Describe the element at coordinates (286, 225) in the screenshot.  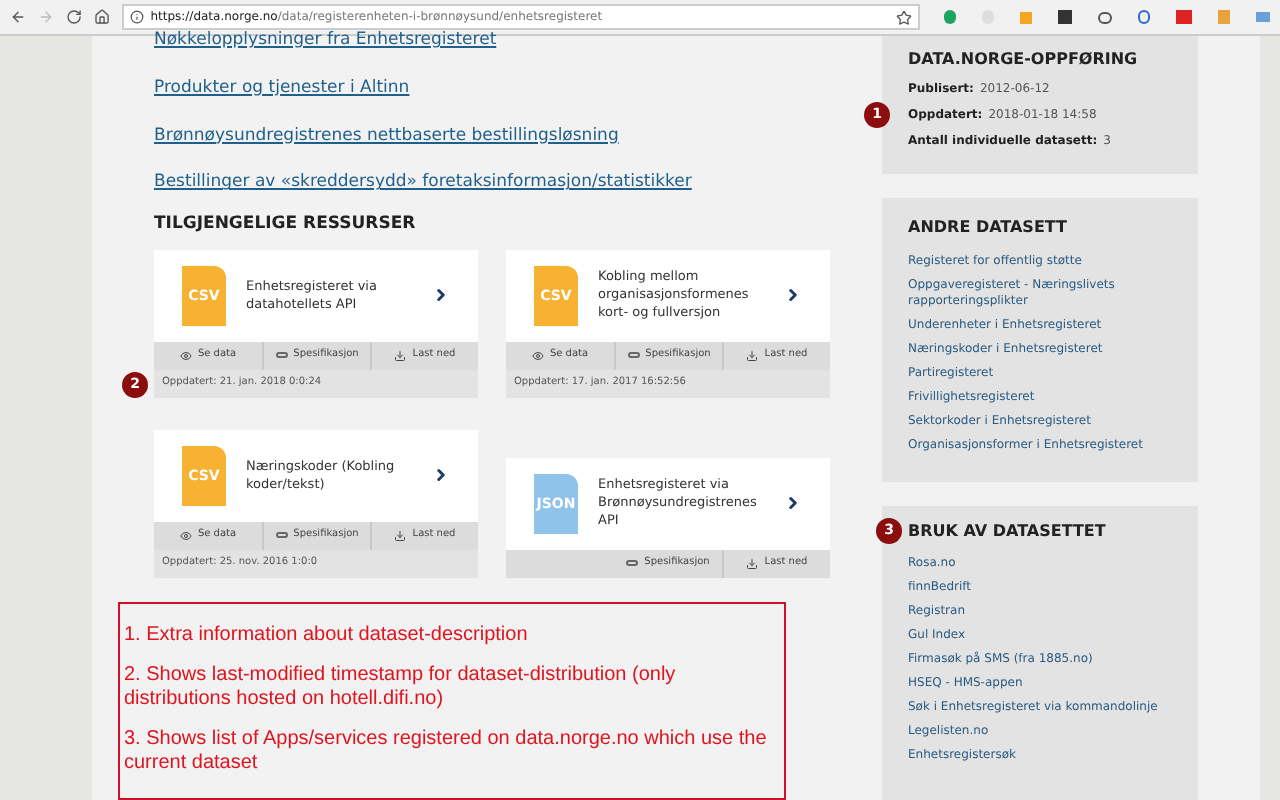
I see `section-heading: TILGJENGELIGE RESSURSER` at that location.